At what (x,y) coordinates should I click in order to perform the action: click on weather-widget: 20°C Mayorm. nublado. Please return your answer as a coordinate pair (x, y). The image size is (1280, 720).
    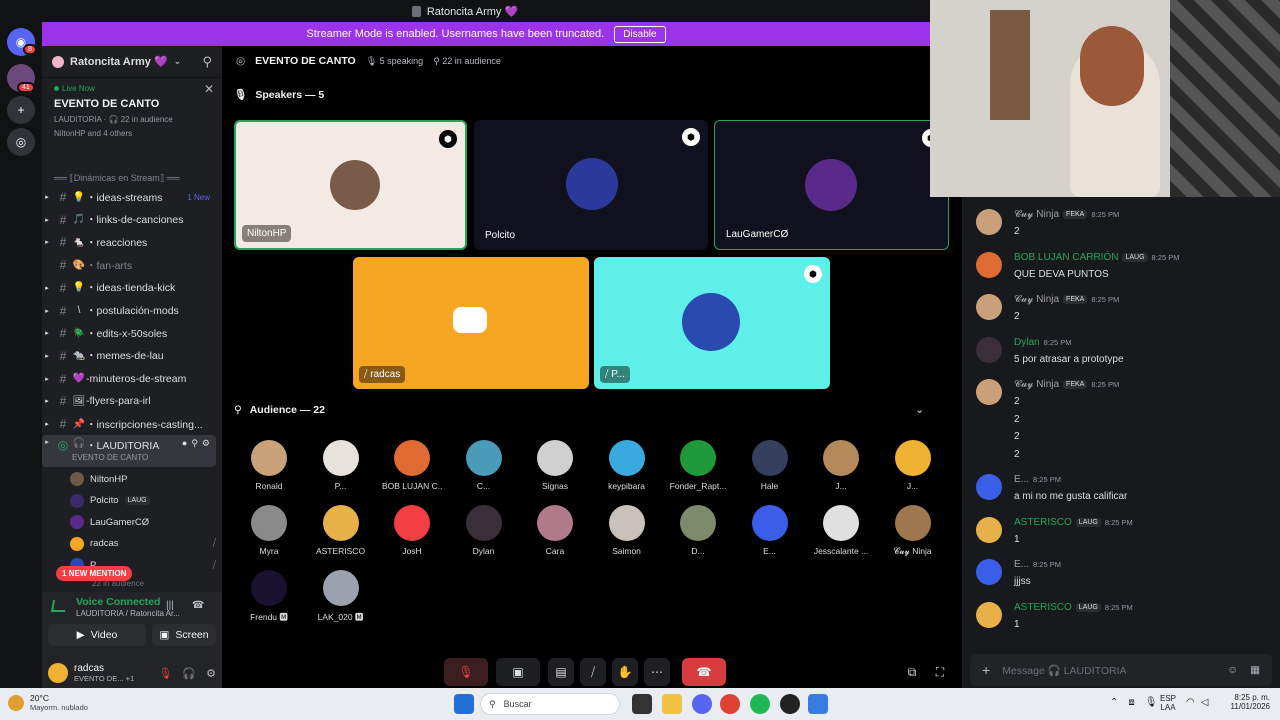
    Looking at the image, I should click on (48, 702).